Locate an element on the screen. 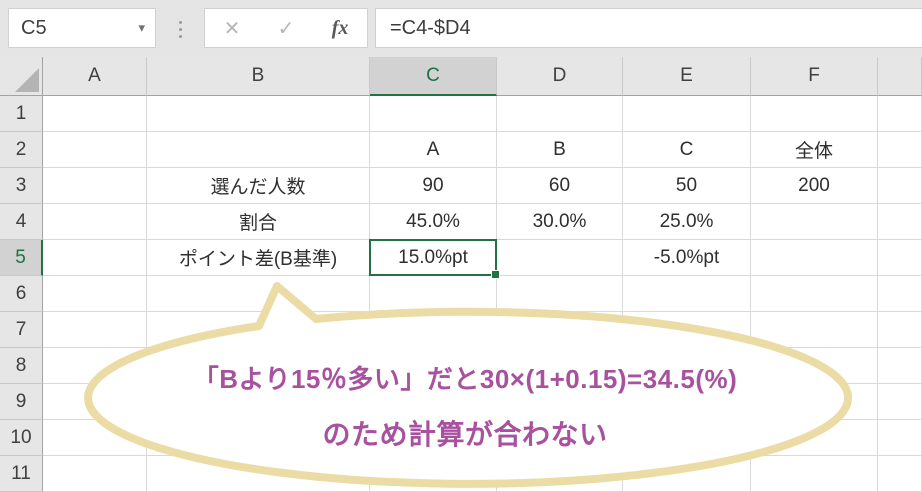  column-header-D: D is located at coordinates (560, 76).